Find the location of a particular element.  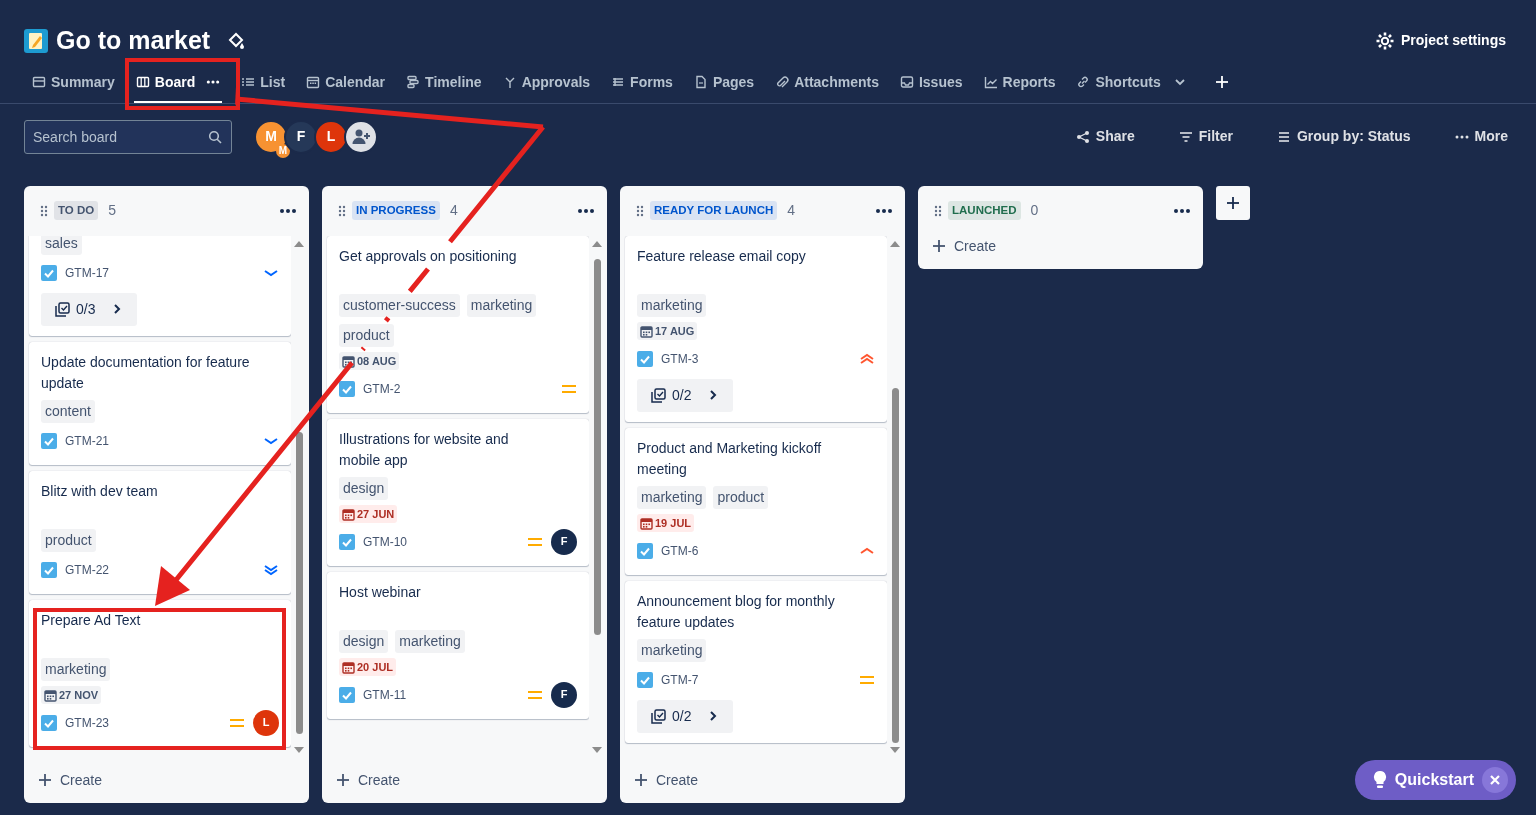

nav-tab: Forms is located at coordinates (642, 83).